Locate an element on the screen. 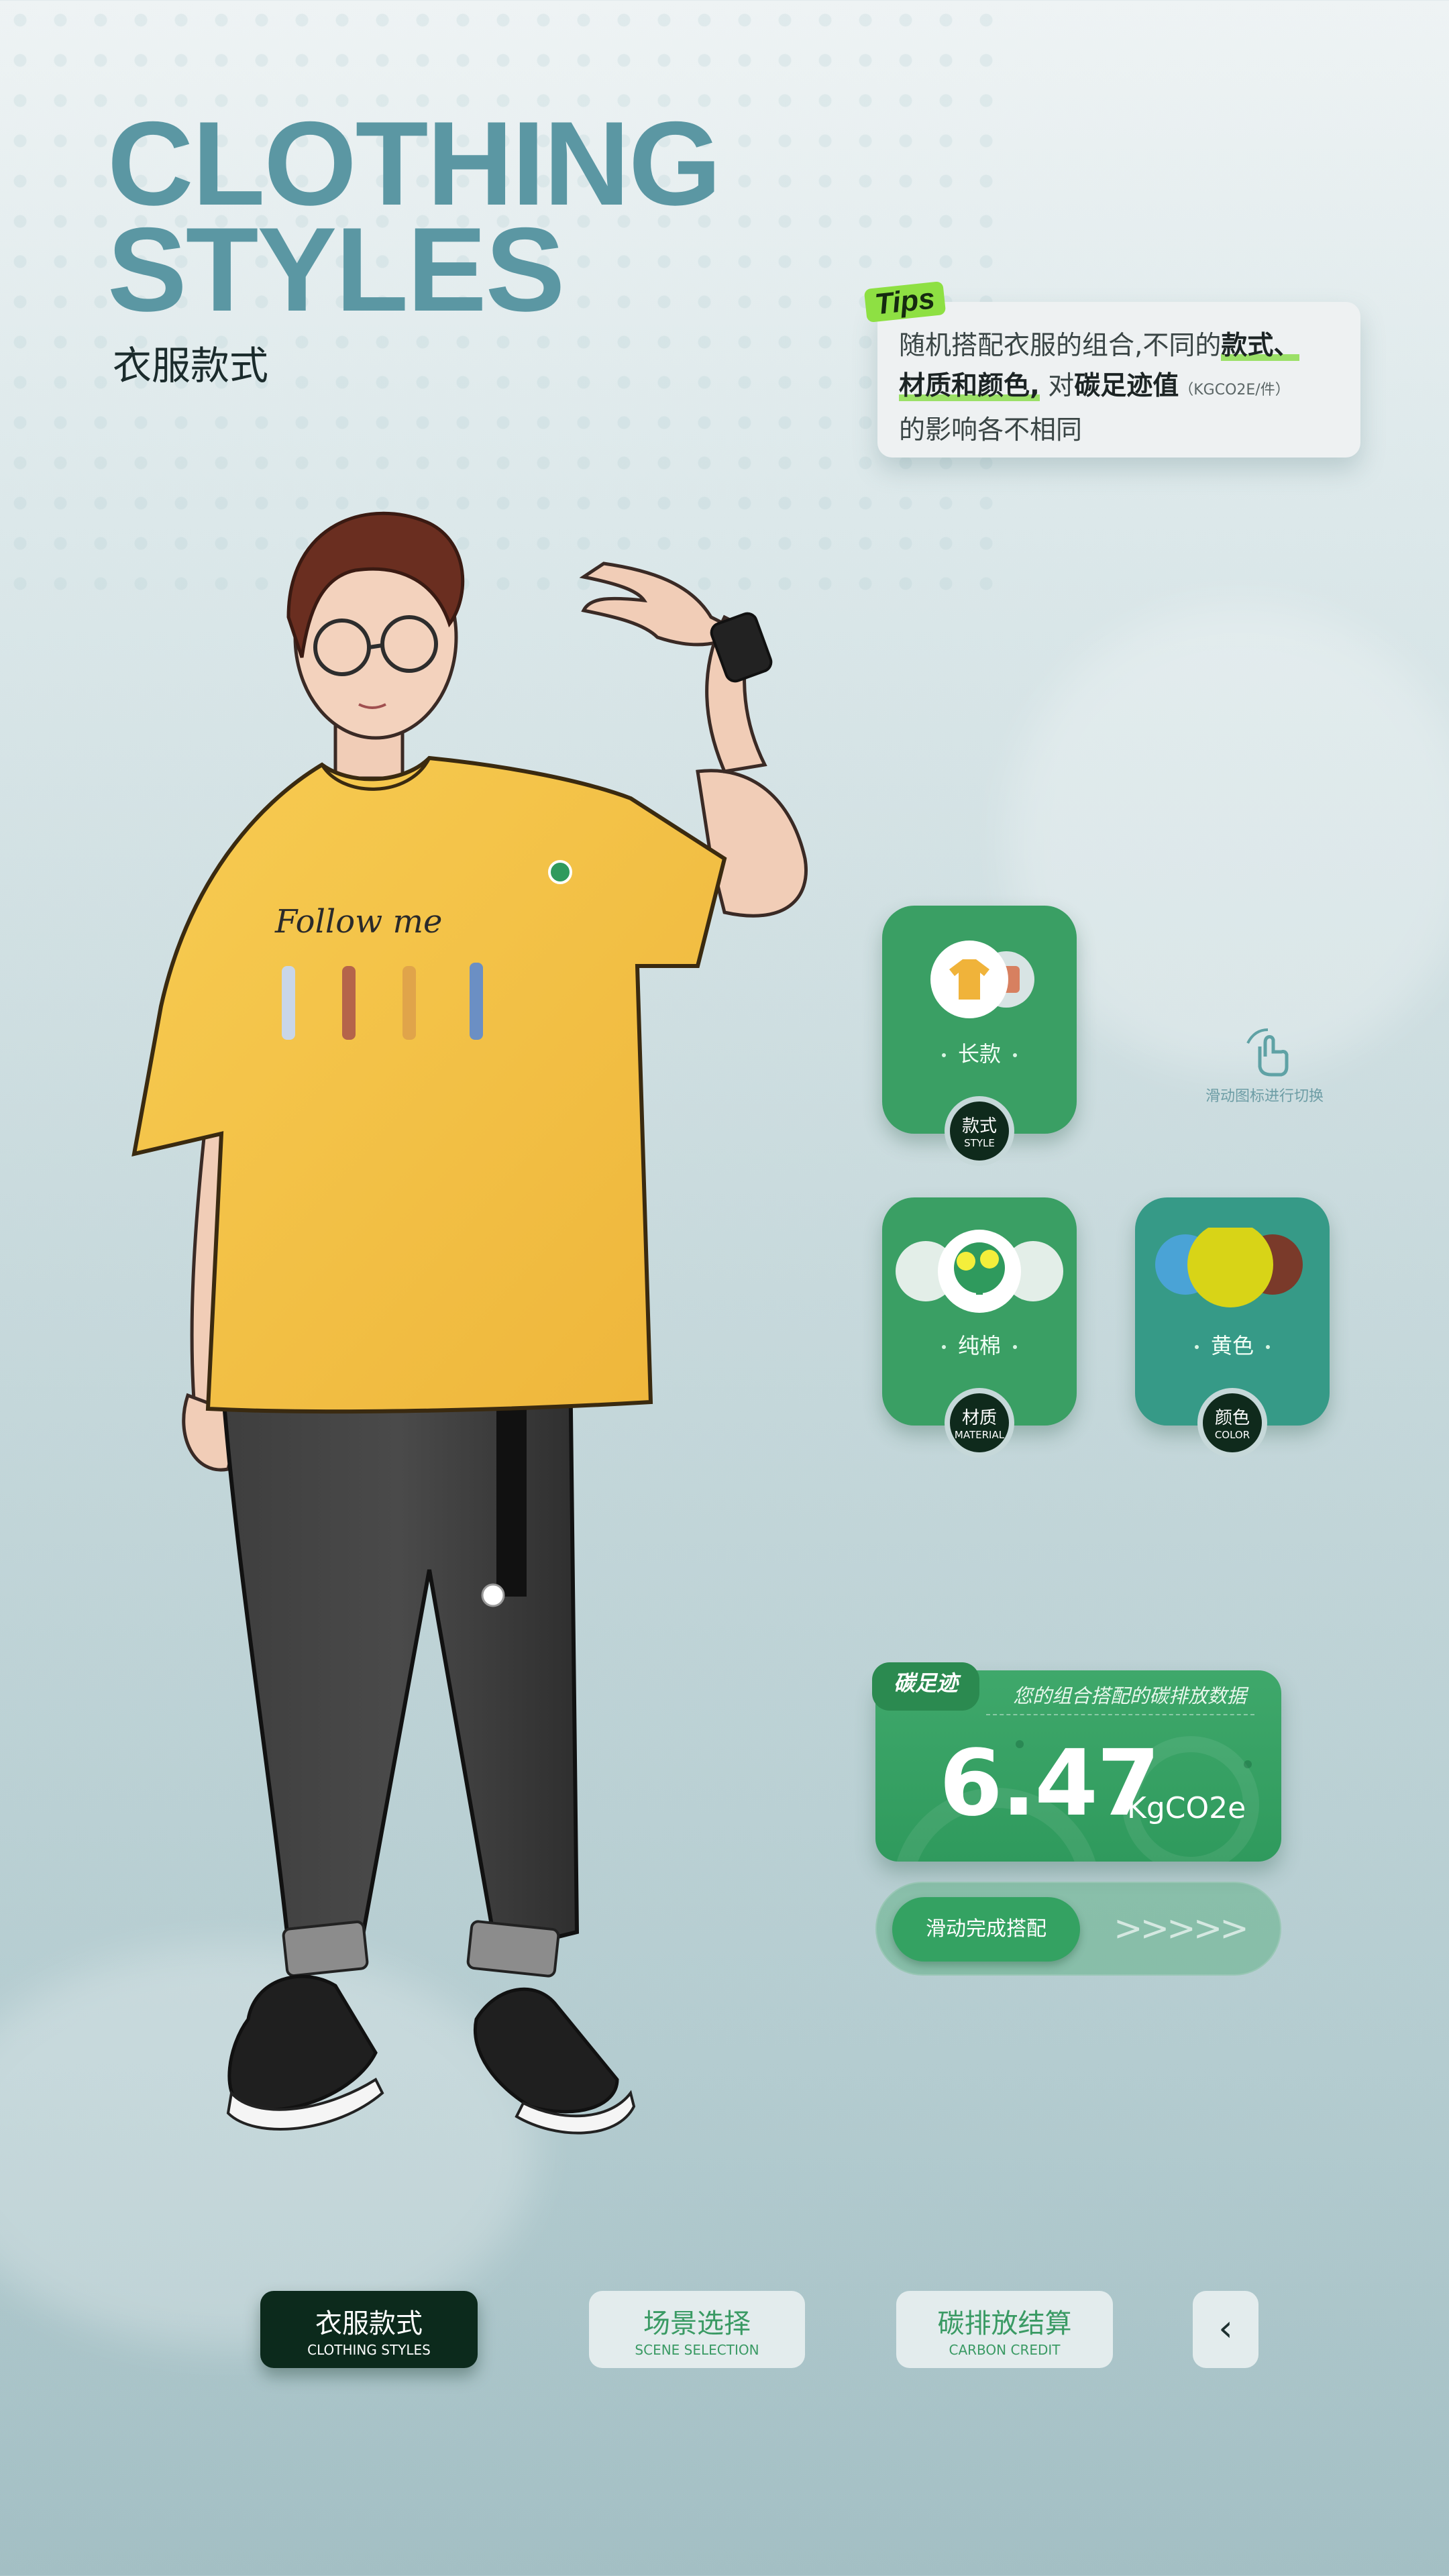 Image resolution: width=1449 pixels, height=2576 pixels. color-badge-en: COLOR is located at coordinates (1232, 1435).